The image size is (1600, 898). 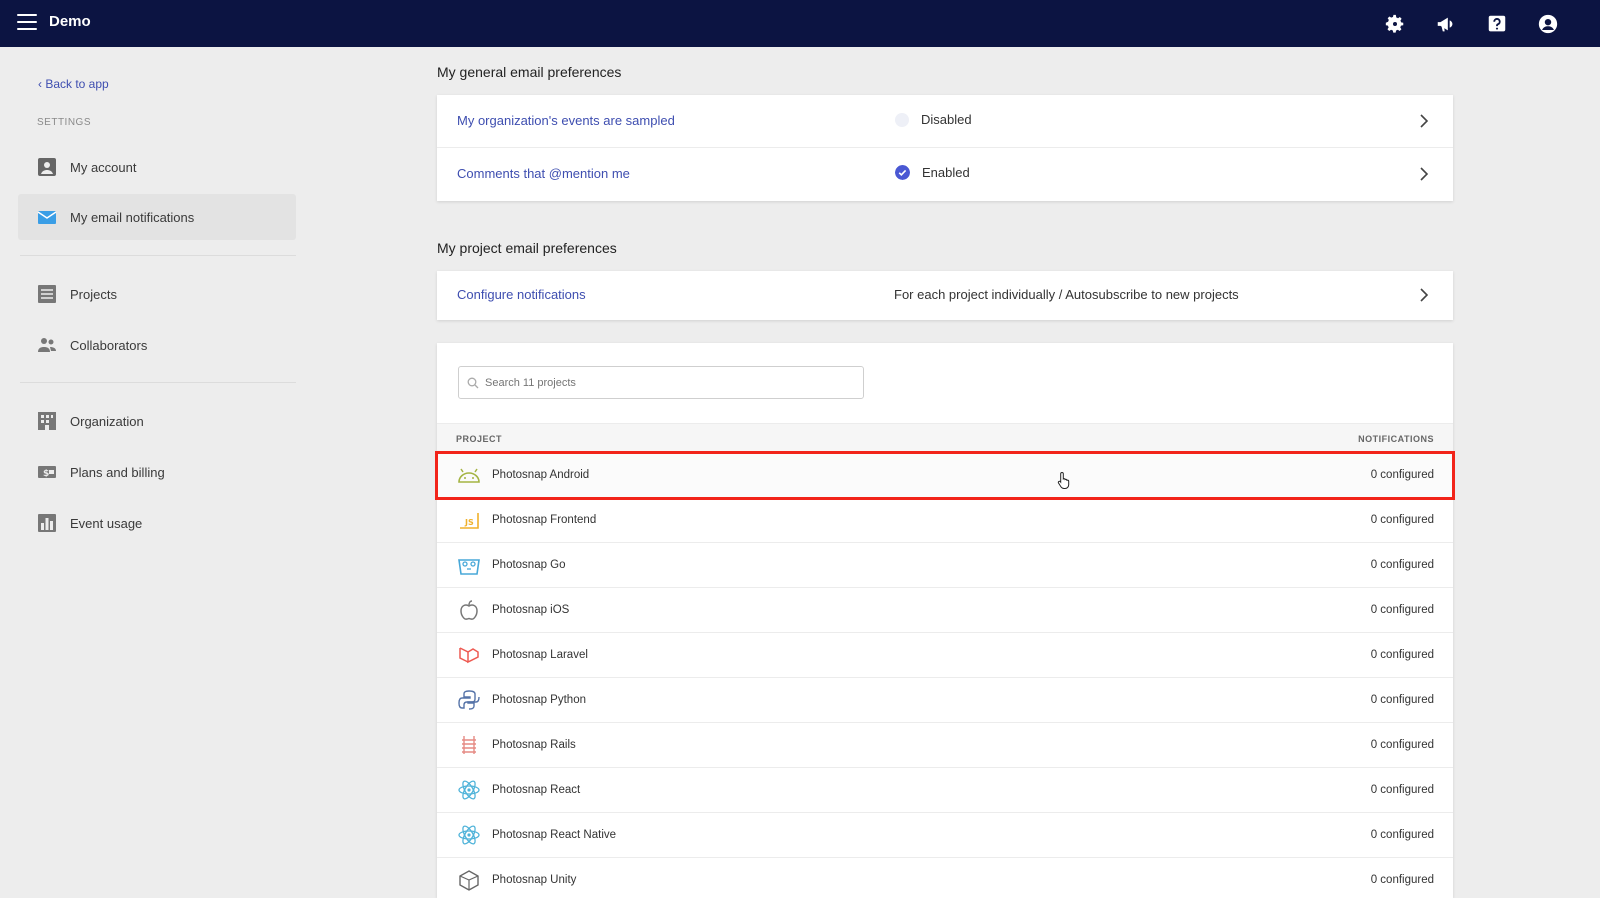 I want to click on megaphone-icon, so click(x=1446, y=24).